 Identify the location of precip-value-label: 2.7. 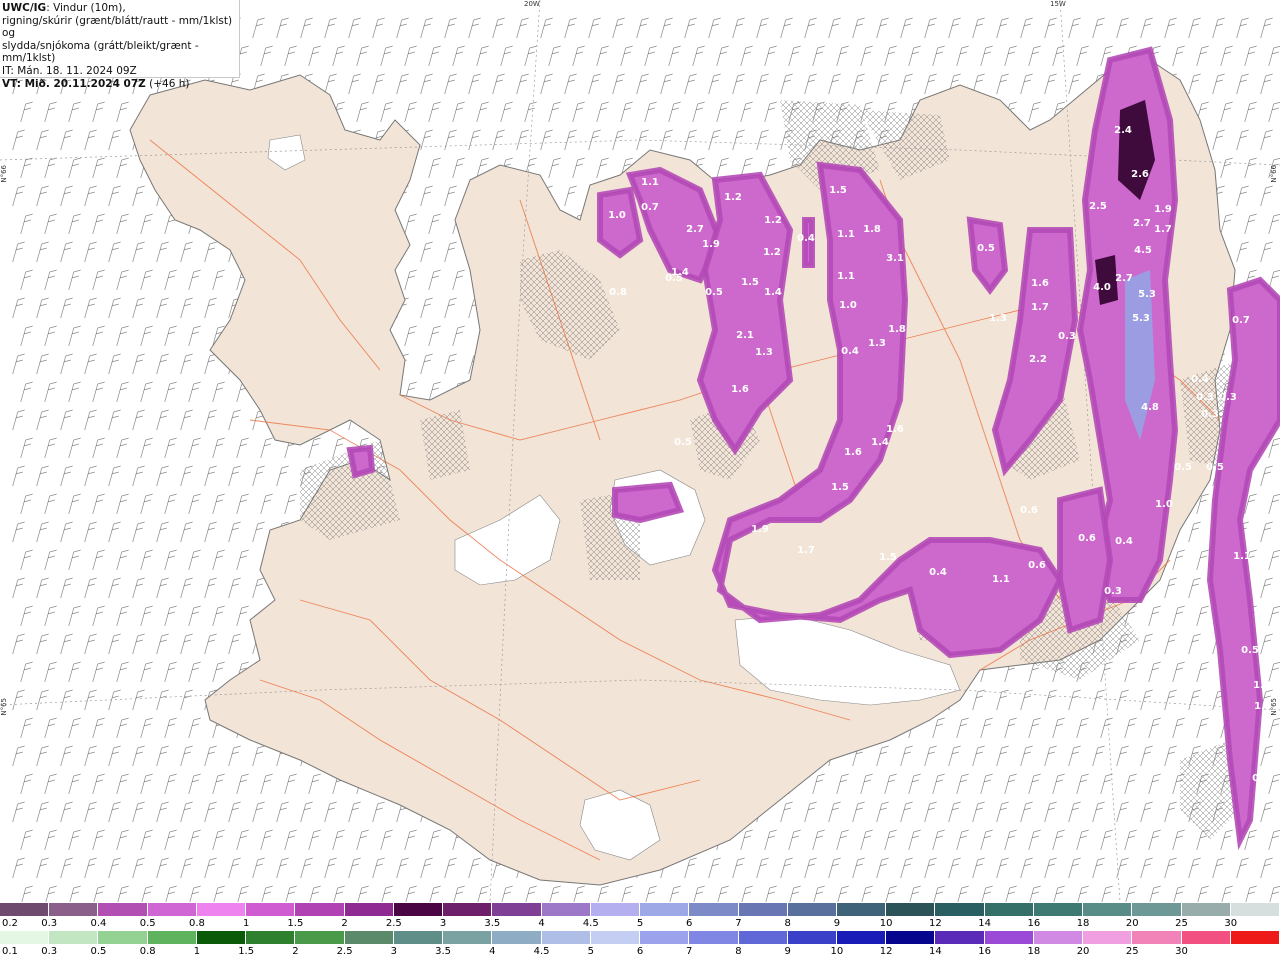
(695, 229).